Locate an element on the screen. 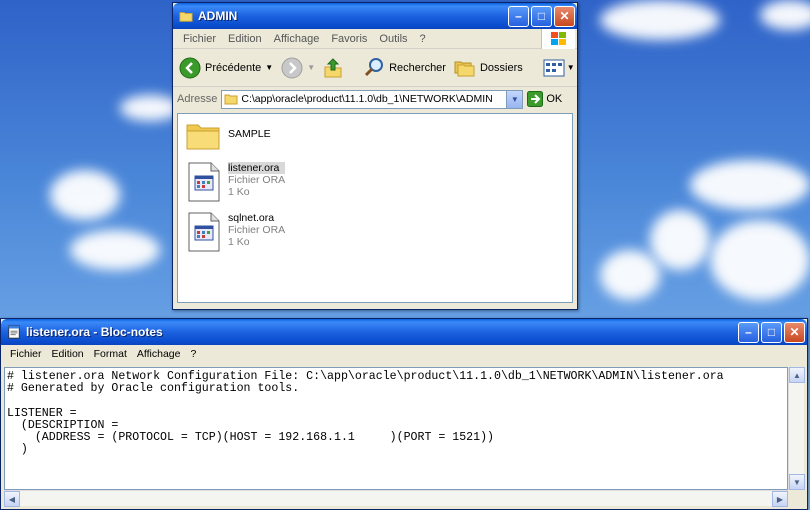  notepad-titlebar: listener.ora - Bloc-notes – □ ✕ is located at coordinates (404, 332).